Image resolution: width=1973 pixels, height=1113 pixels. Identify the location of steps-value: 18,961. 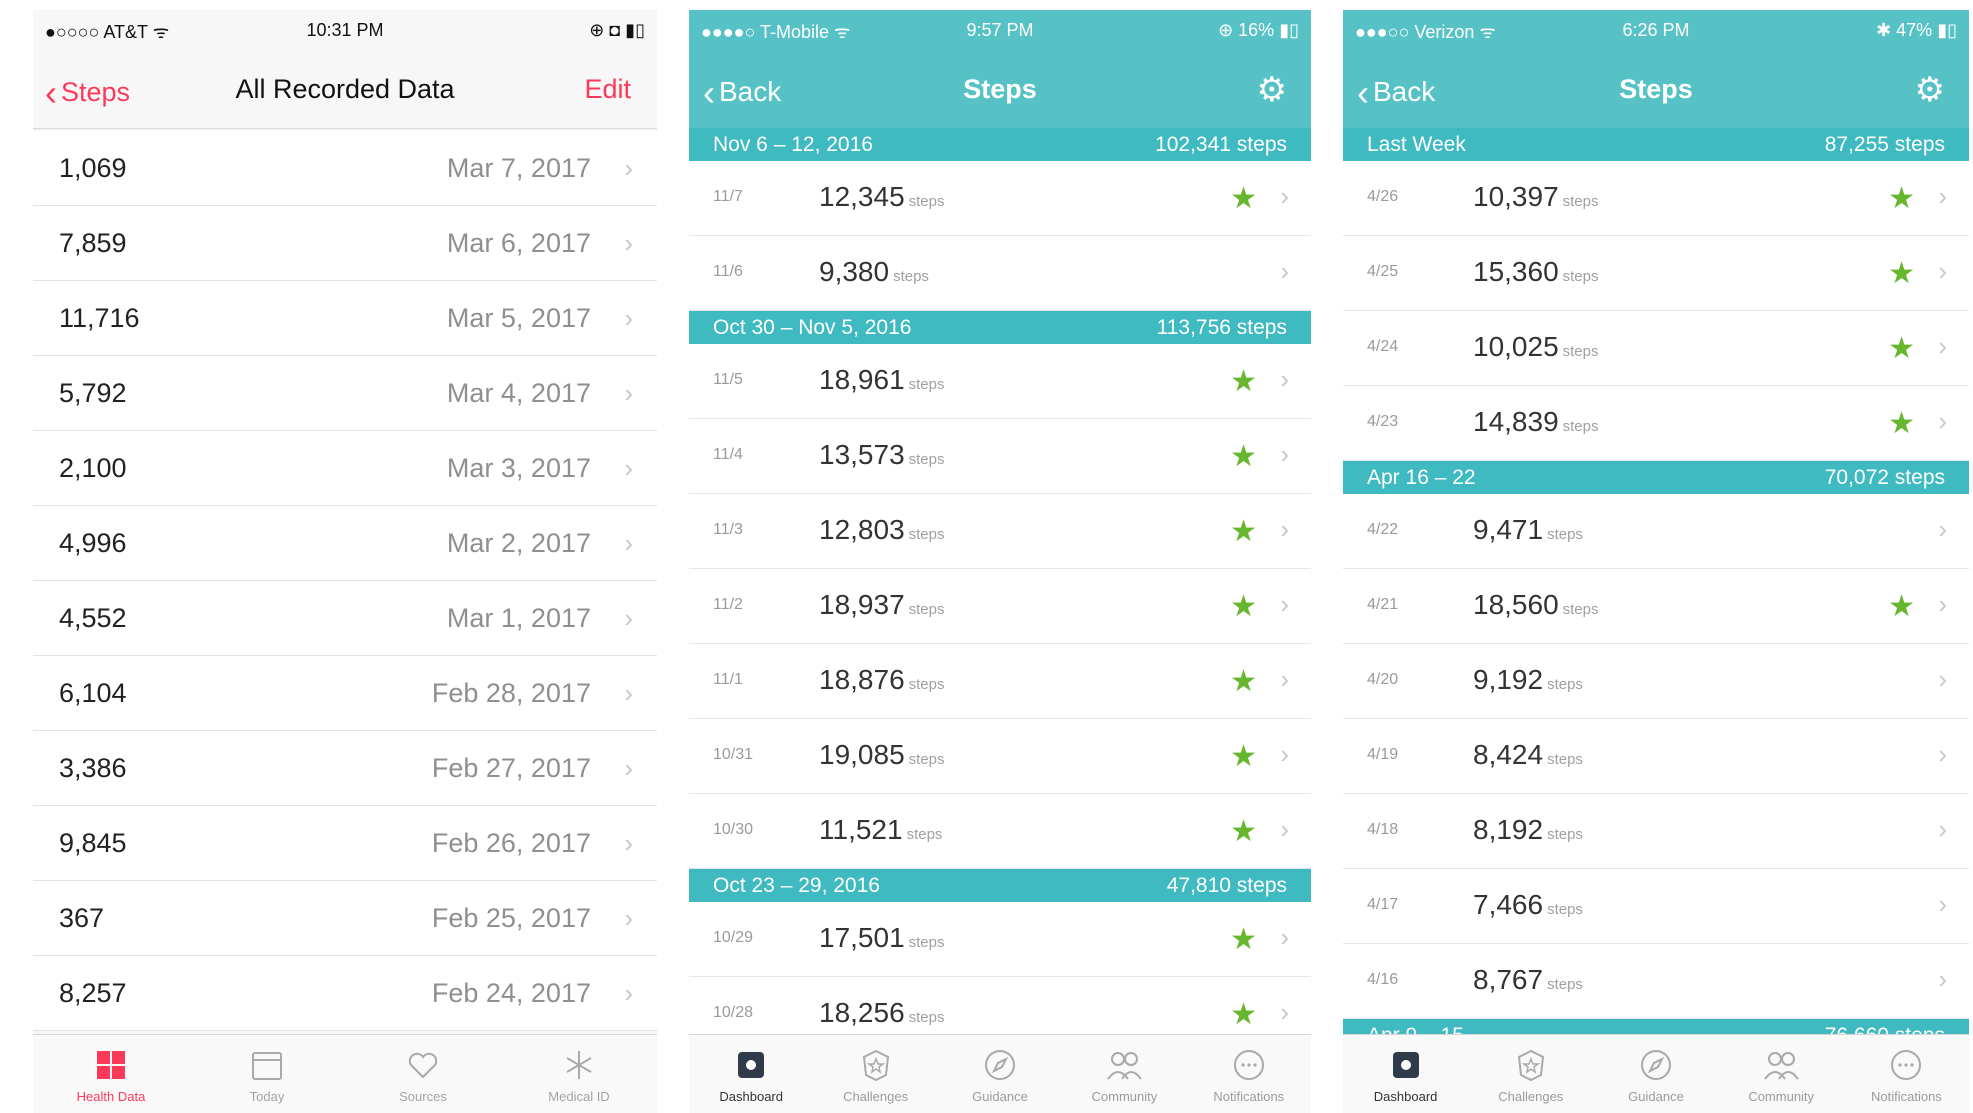
(862, 379).